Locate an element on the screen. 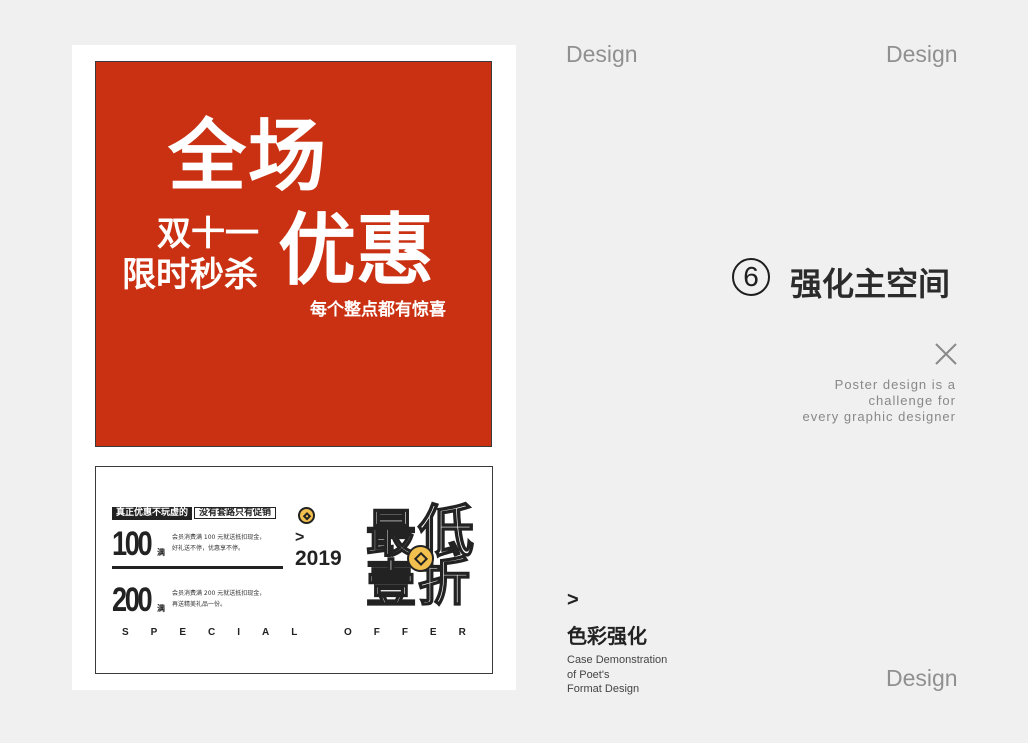 This screenshot has height=743, width=1028. poster-headline-2: 优惠 is located at coordinates (356, 251).